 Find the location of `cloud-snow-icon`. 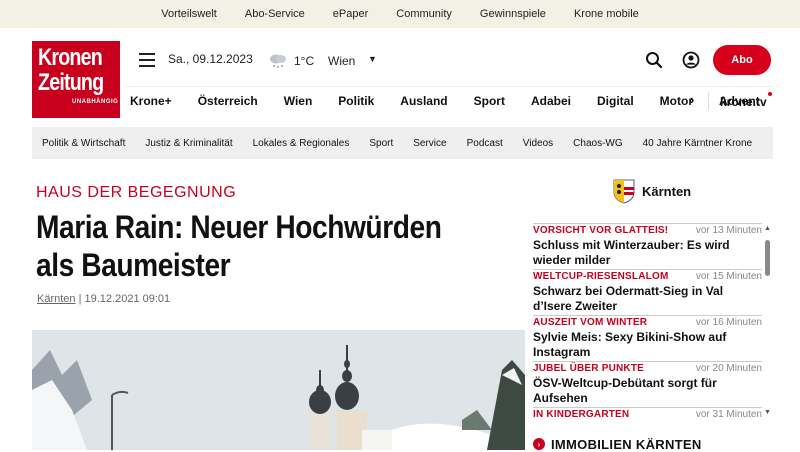

cloud-snow-icon is located at coordinates (278, 61).